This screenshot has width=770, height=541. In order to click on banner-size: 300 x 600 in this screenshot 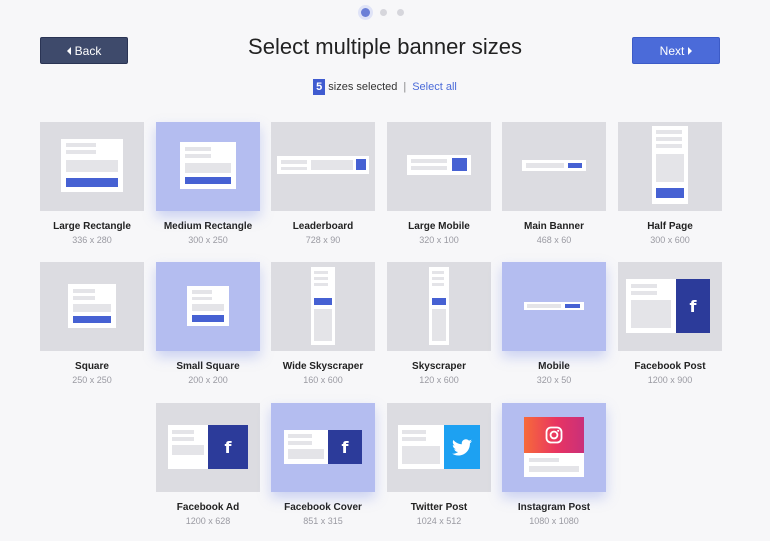, I will do `click(670, 240)`.